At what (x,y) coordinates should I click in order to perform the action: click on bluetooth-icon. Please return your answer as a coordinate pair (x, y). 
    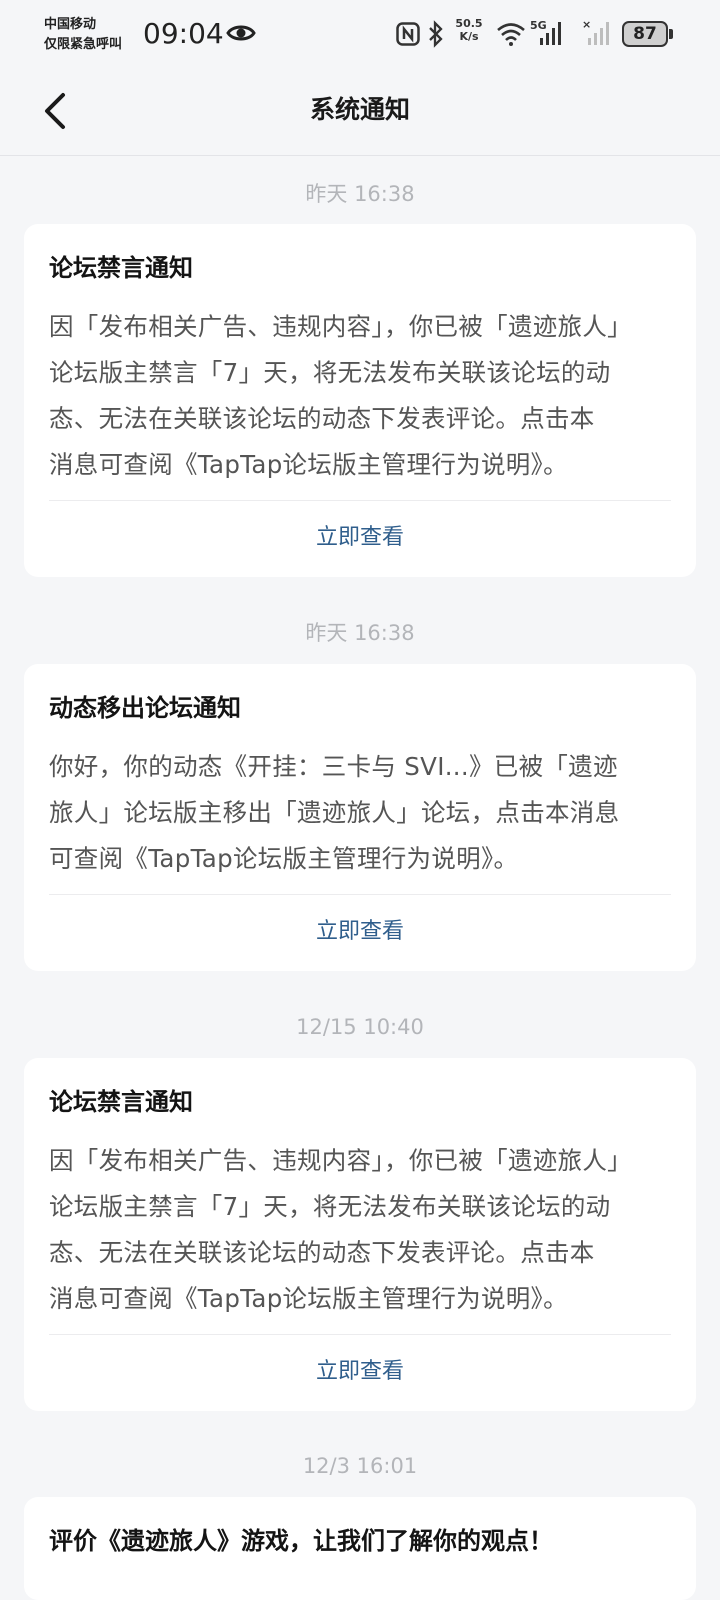
    Looking at the image, I should click on (436, 34).